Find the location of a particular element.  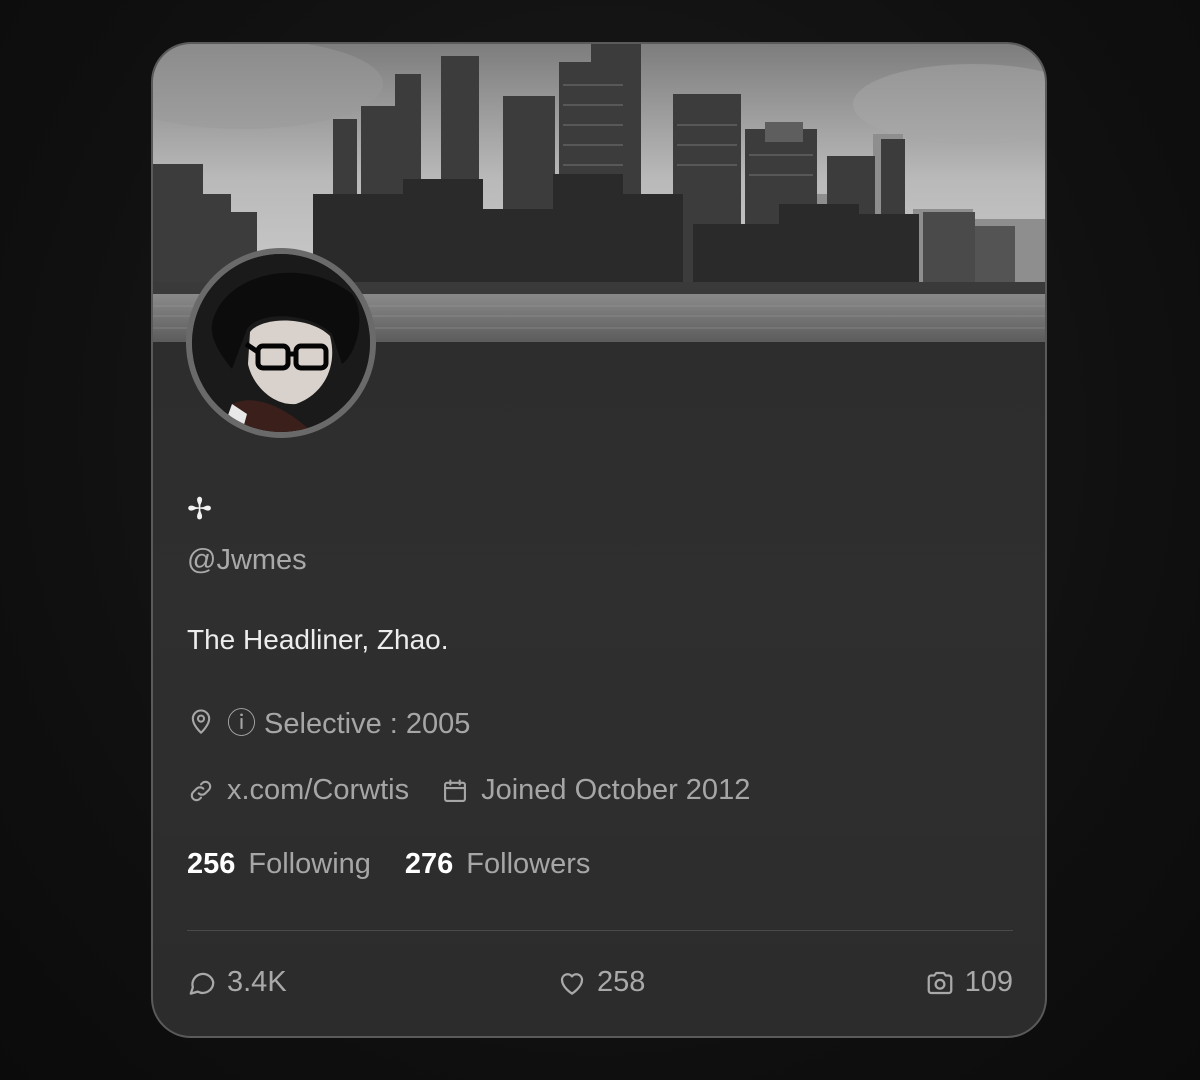

link-joined-row: x.com/Corwtis Joined October 2012 is located at coordinates (468, 790).